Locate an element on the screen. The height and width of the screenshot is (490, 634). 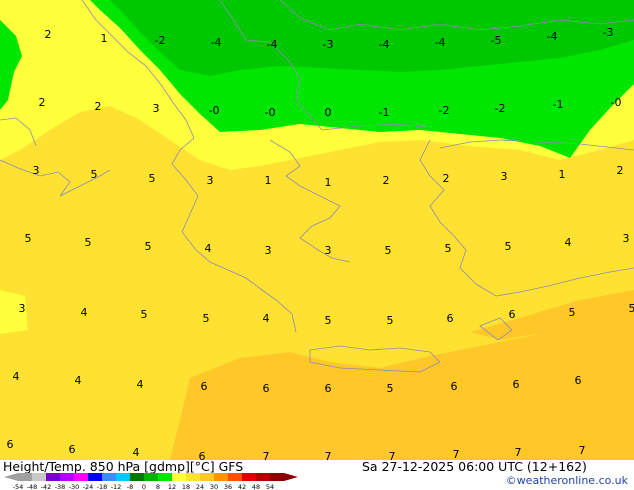
scale-arrow-right is located at coordinates (291, 477).